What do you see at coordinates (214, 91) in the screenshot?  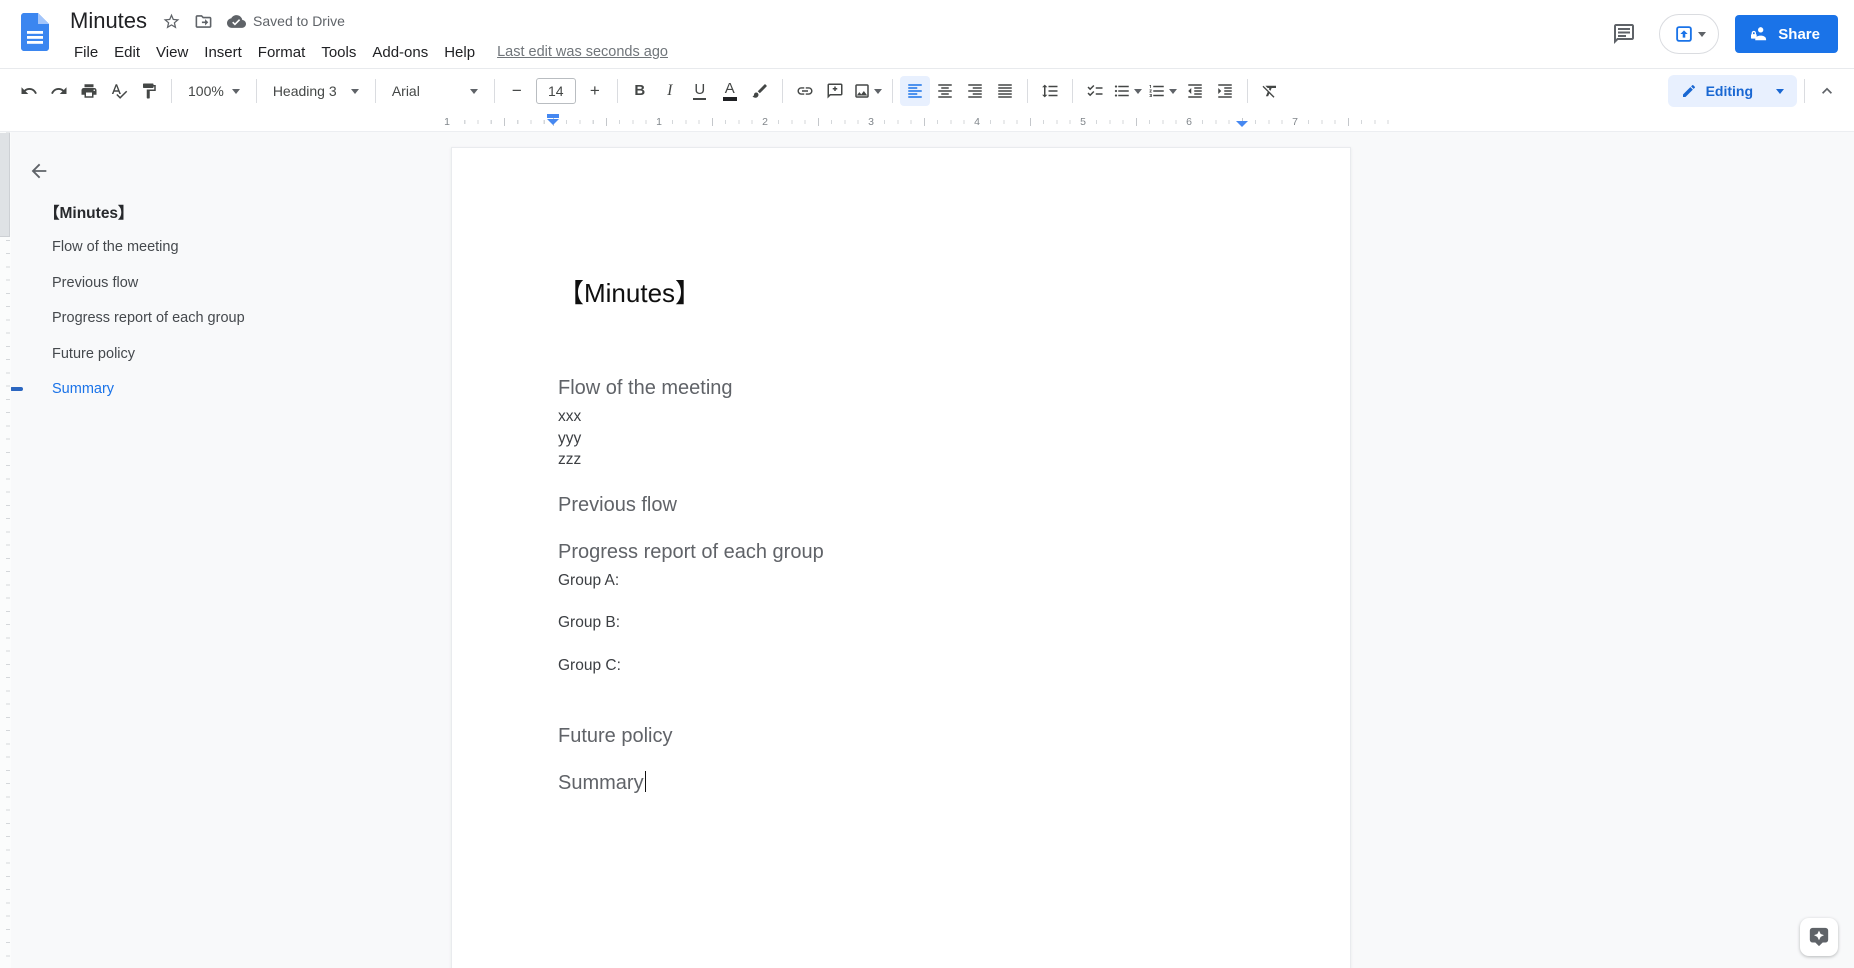 I see `zoom-select: 100%` at bounding box center [214, 91].